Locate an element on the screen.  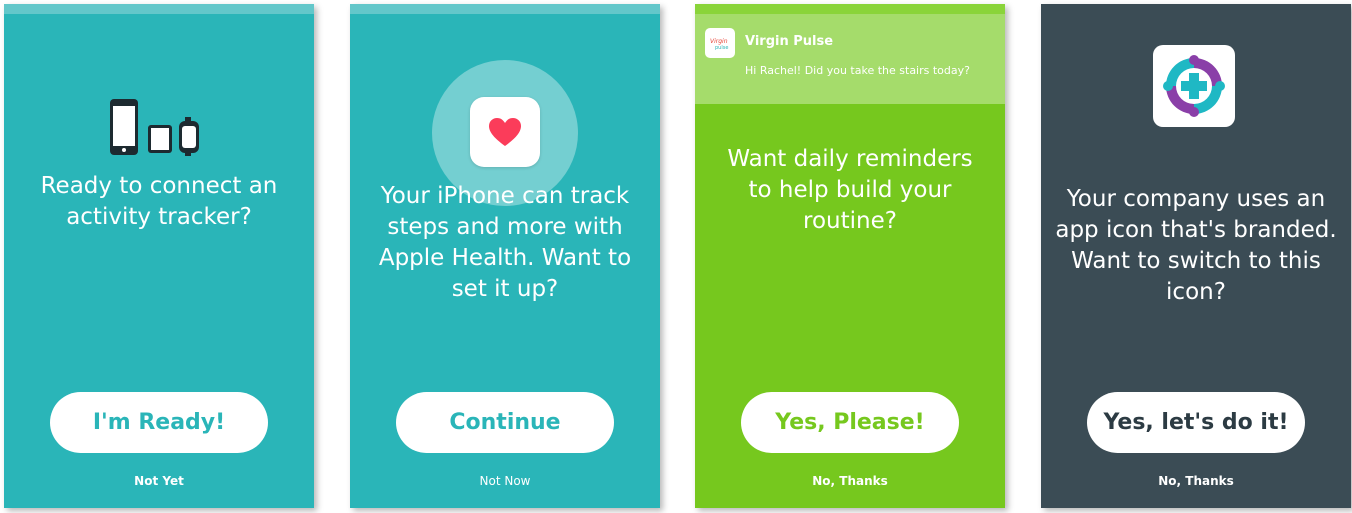
svg-text: Virgin is located at coordinates (719, 41).